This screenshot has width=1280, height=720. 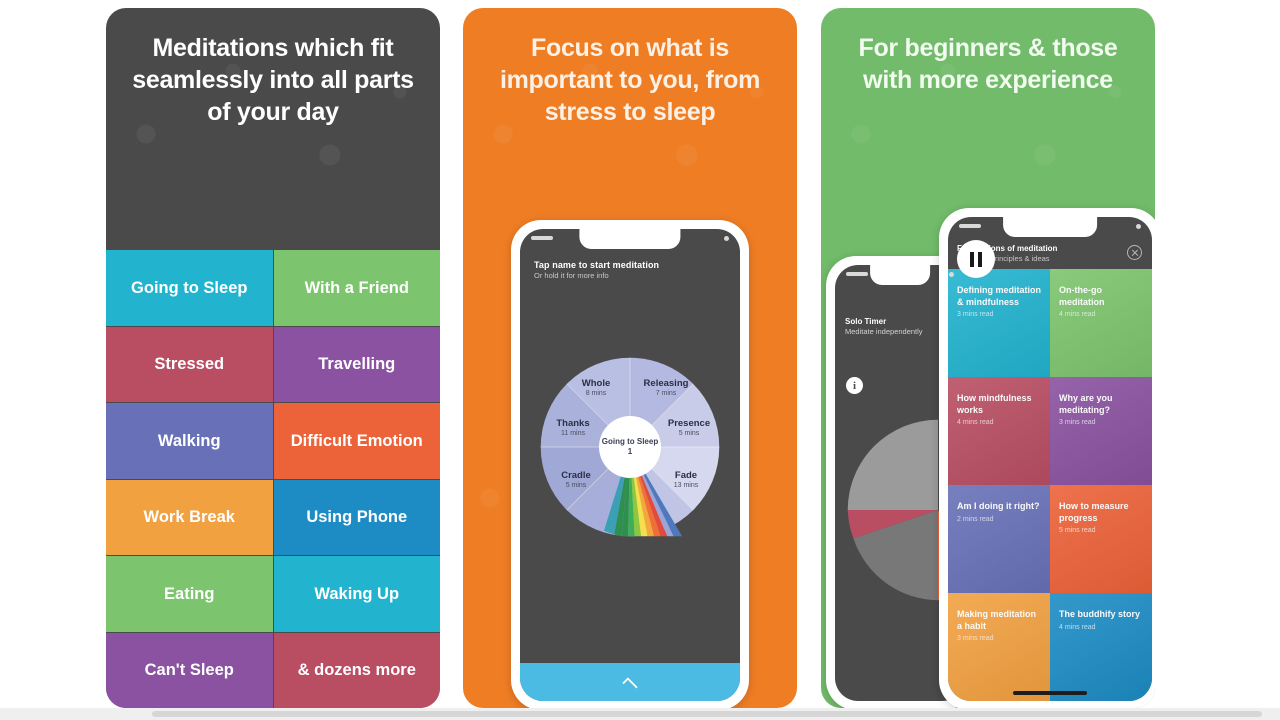 I want to click on tile-work-break: Work Break, so click(x=189, y=517).